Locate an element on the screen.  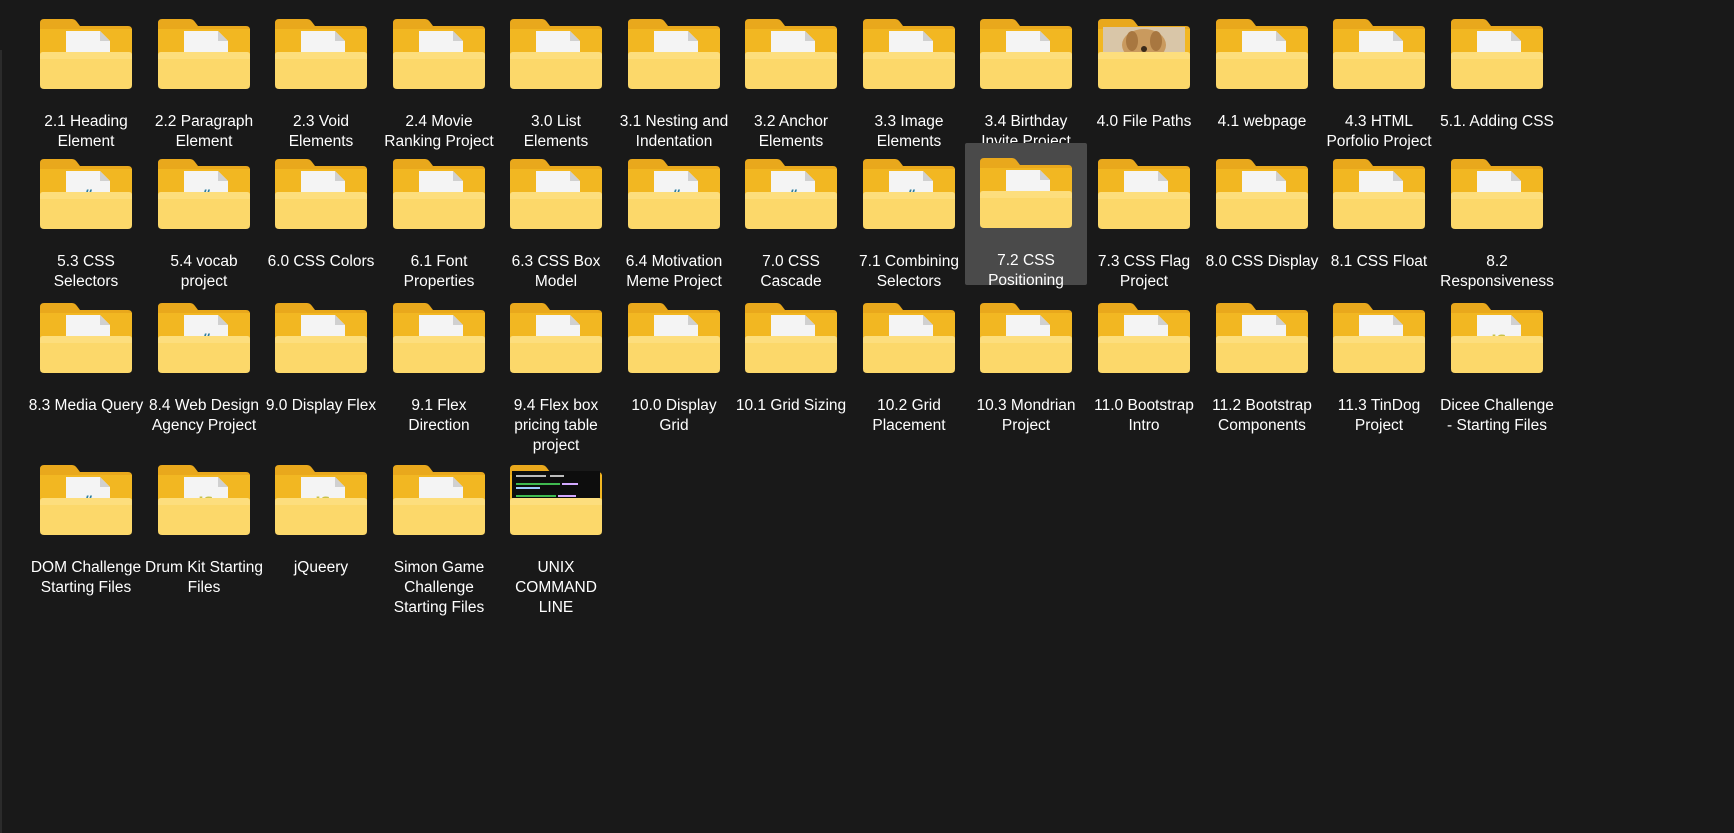
folder-item: 6.0 CSS Colors is located at coordinates (321, 208).